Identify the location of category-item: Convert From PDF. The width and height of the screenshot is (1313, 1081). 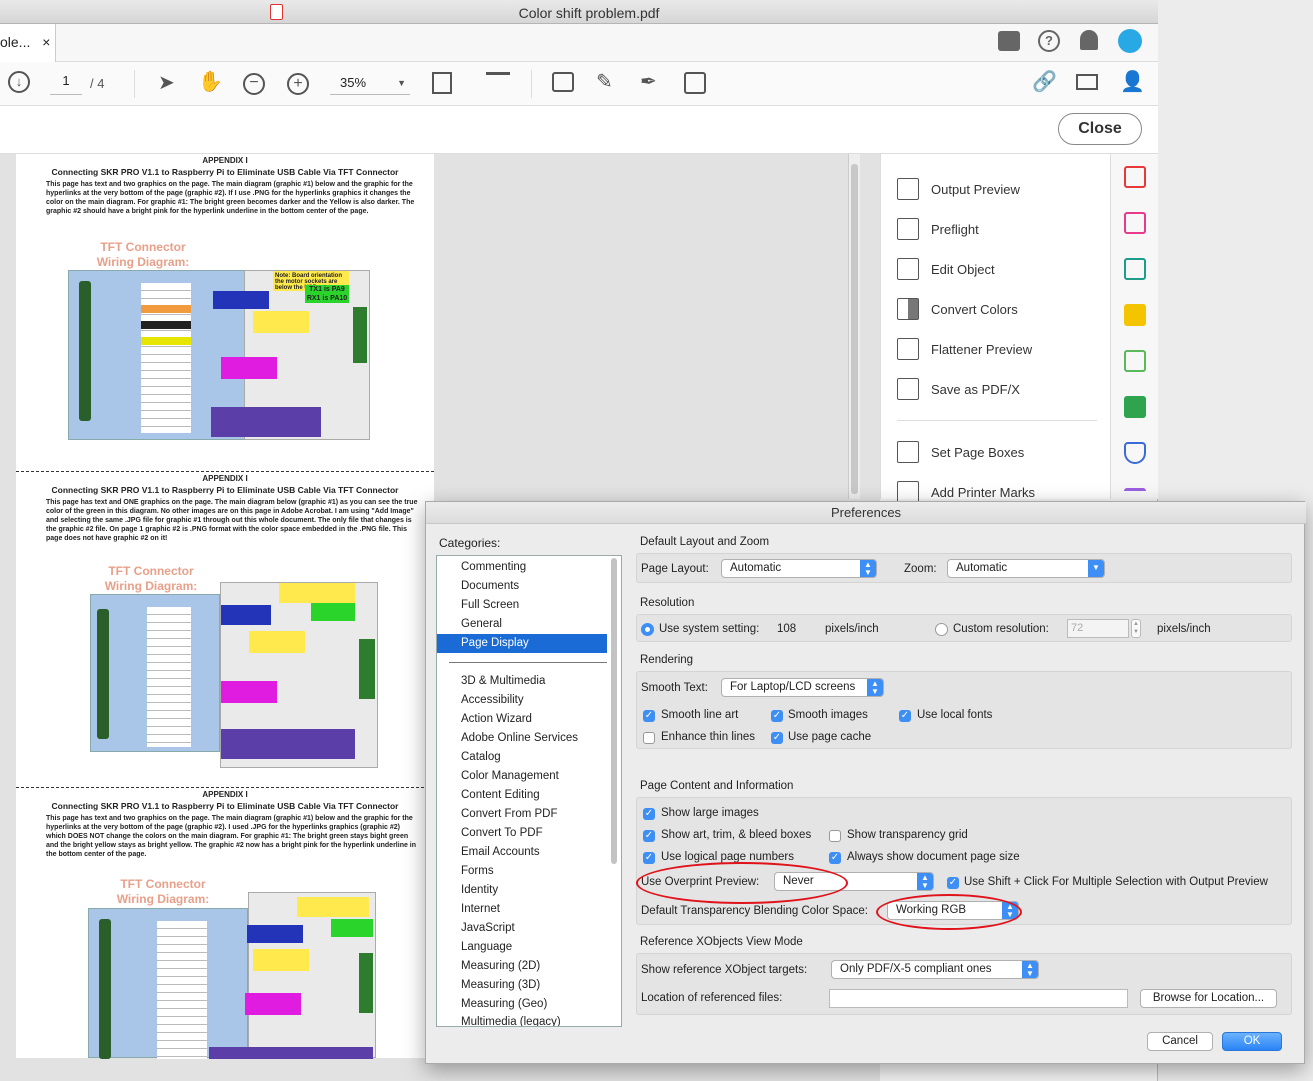
(522, 814).